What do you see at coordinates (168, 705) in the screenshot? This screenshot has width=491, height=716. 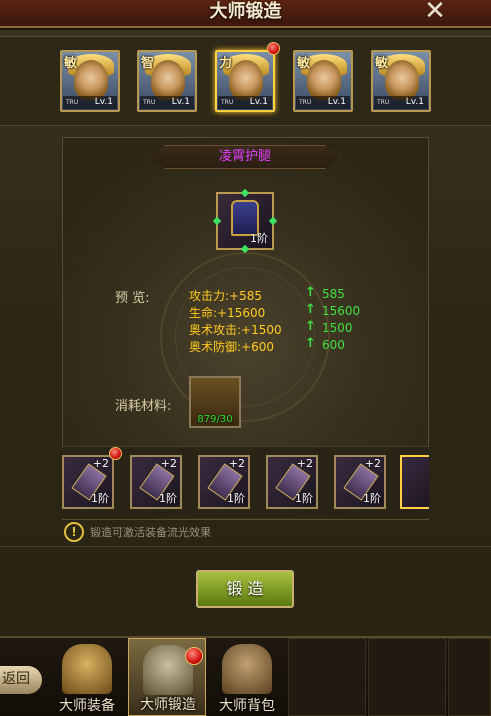 I see `tab-label: 大师锻造` at bounding box center [168, 705].